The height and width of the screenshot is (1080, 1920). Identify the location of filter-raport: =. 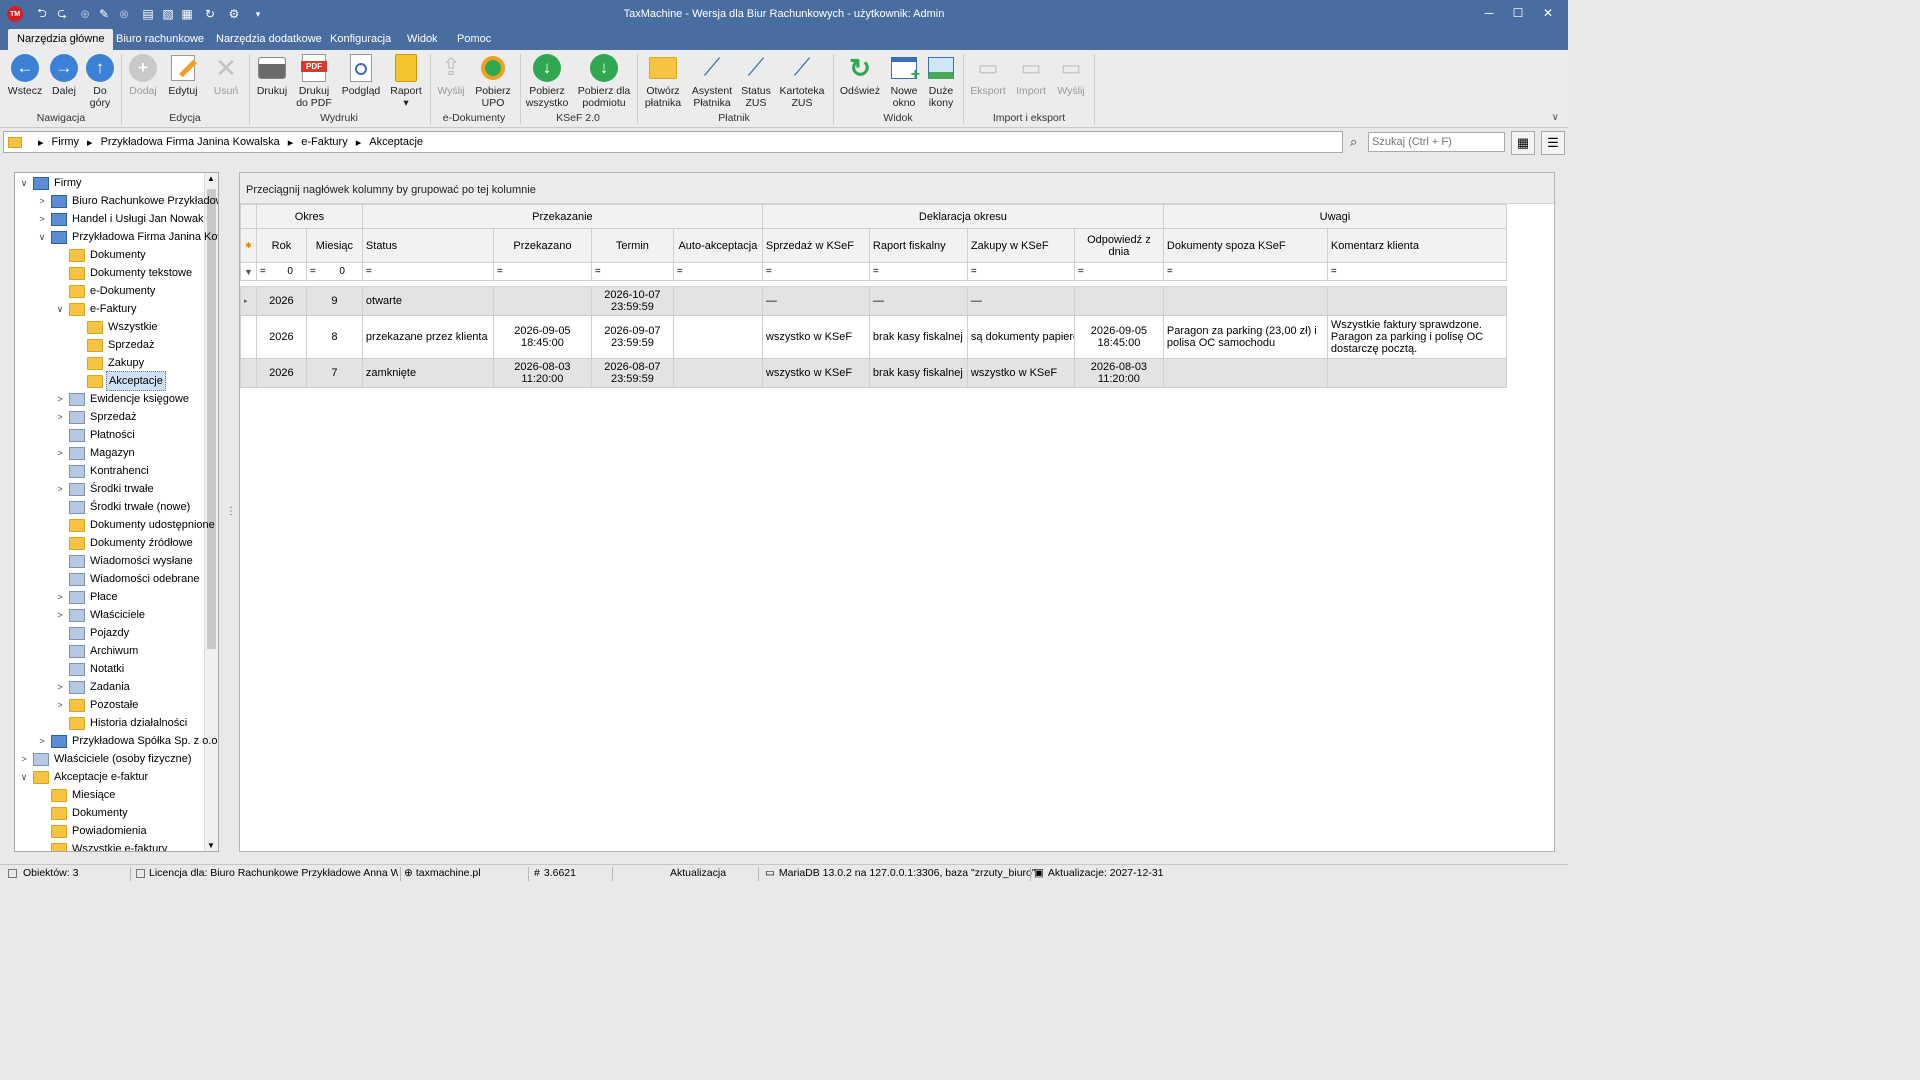
(918, 271).